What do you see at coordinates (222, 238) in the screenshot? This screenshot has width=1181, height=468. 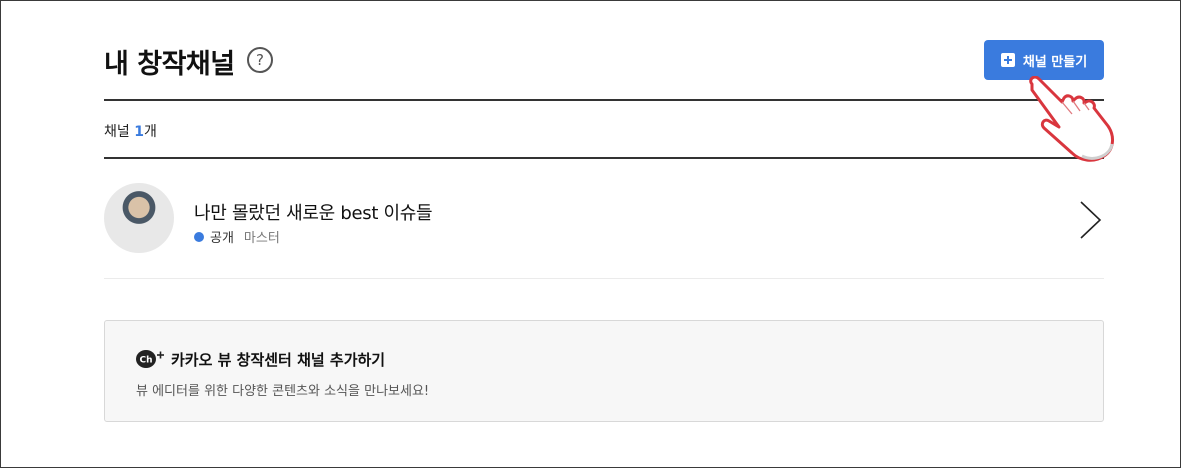 I see `channel-status: 공개` at bounding box center [222, 238].